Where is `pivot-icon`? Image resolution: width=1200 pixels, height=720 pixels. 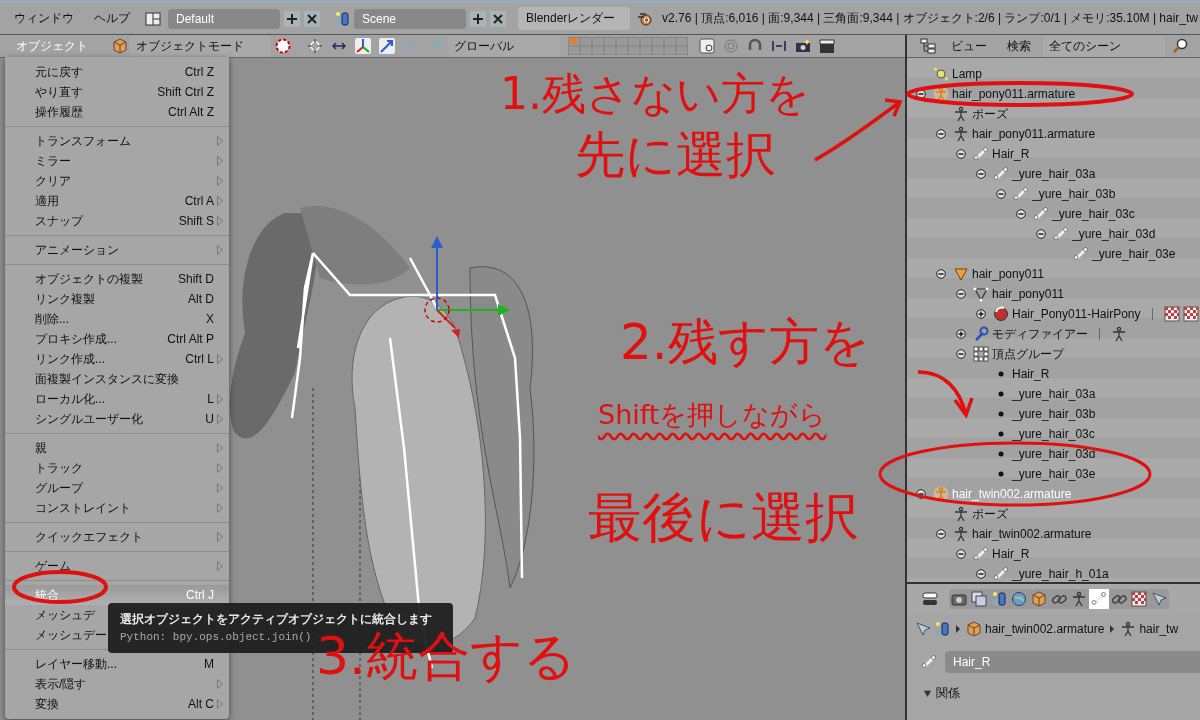 pivot-icon is located at coordinates (283, 46).